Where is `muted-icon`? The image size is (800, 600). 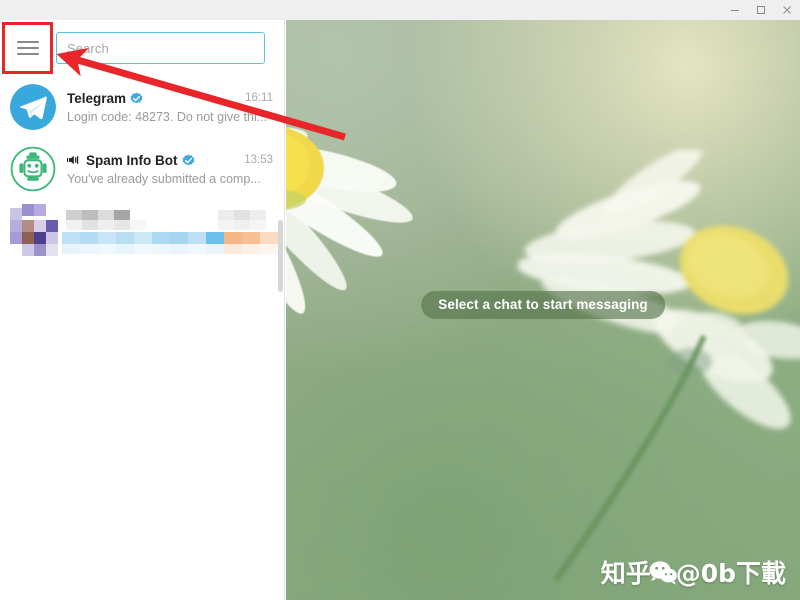
muted-icon is located at coordinates (73, 160).